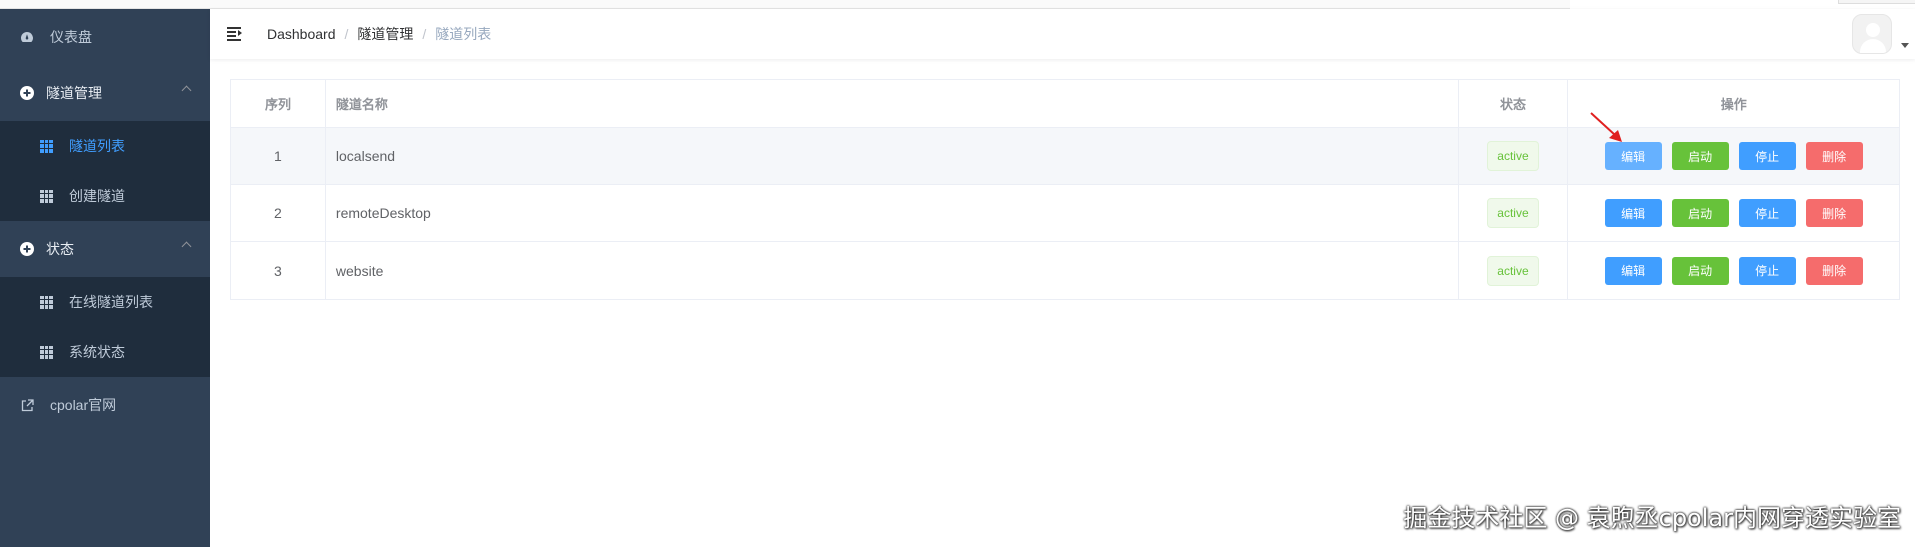  What do you see at coordinates (385, 34) in the screenshot?
I see `breadcrumb-tunnel-management: 隧道管理` at bounding box center [385, 34].